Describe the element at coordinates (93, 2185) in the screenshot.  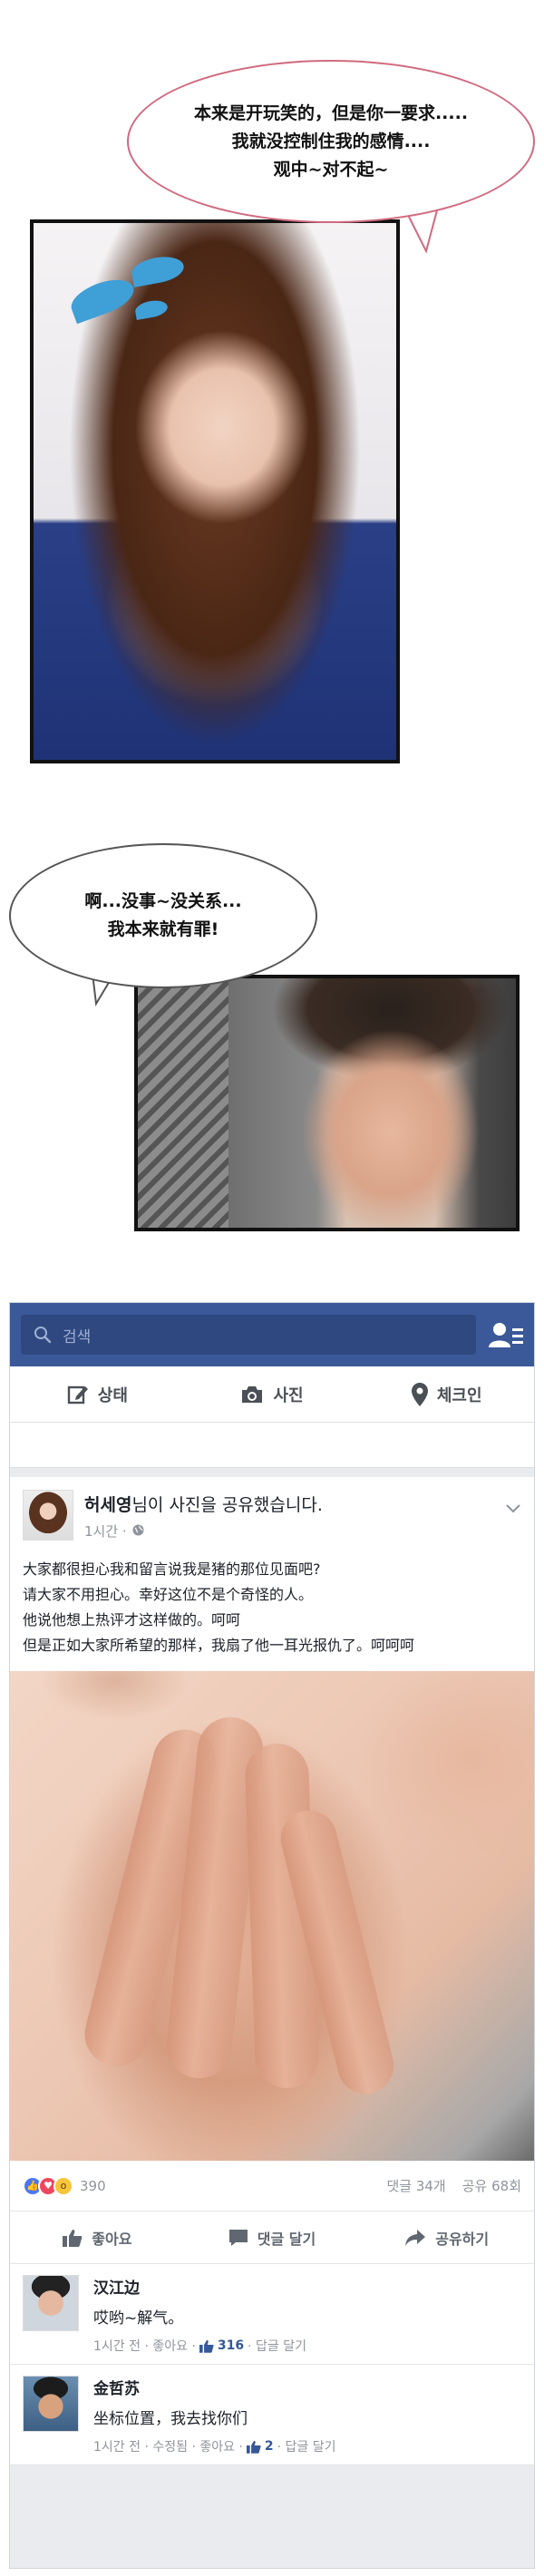
I see `reaction-count: 390` at that location.